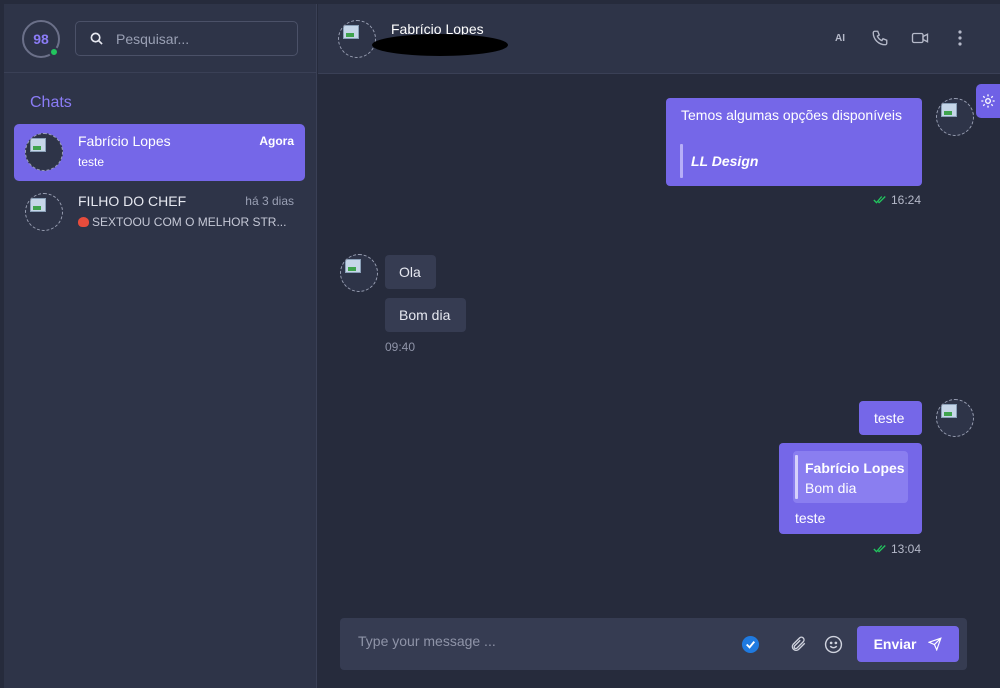  What do you see at coordinates (850, 477) in the screenshot?
I see `reply-preview: Fabrício Lopes Bom dia` at bounding box center [850, 477].